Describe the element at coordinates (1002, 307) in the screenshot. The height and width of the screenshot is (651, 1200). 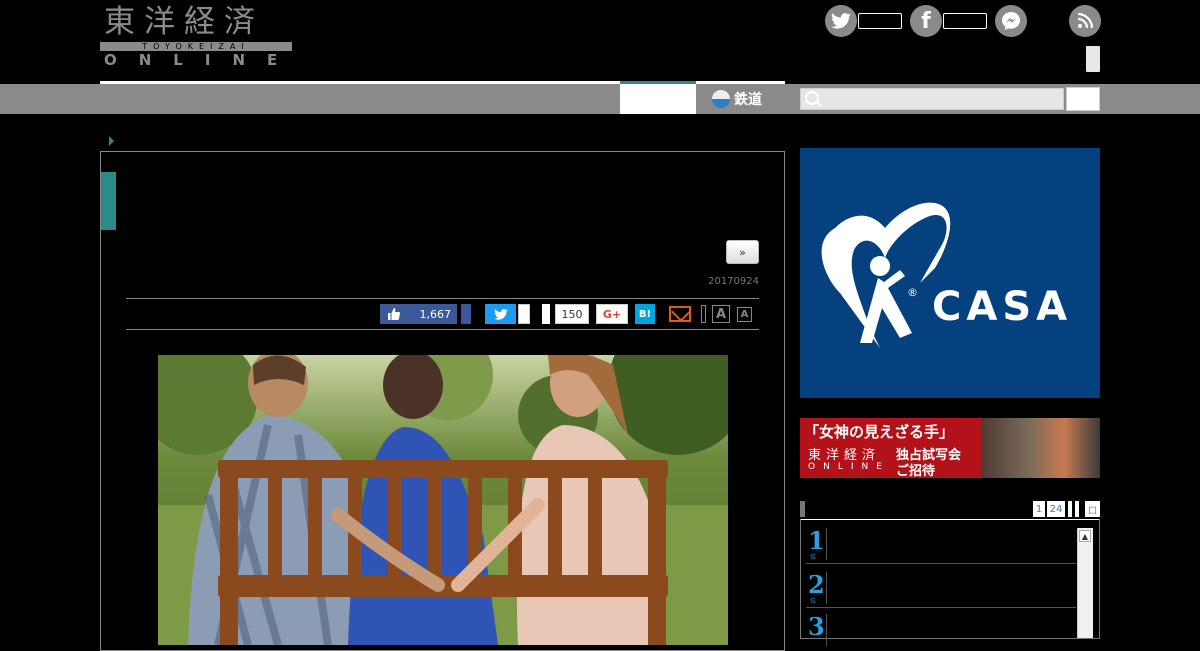
I see `casa-logo-text: CASA` at that location.